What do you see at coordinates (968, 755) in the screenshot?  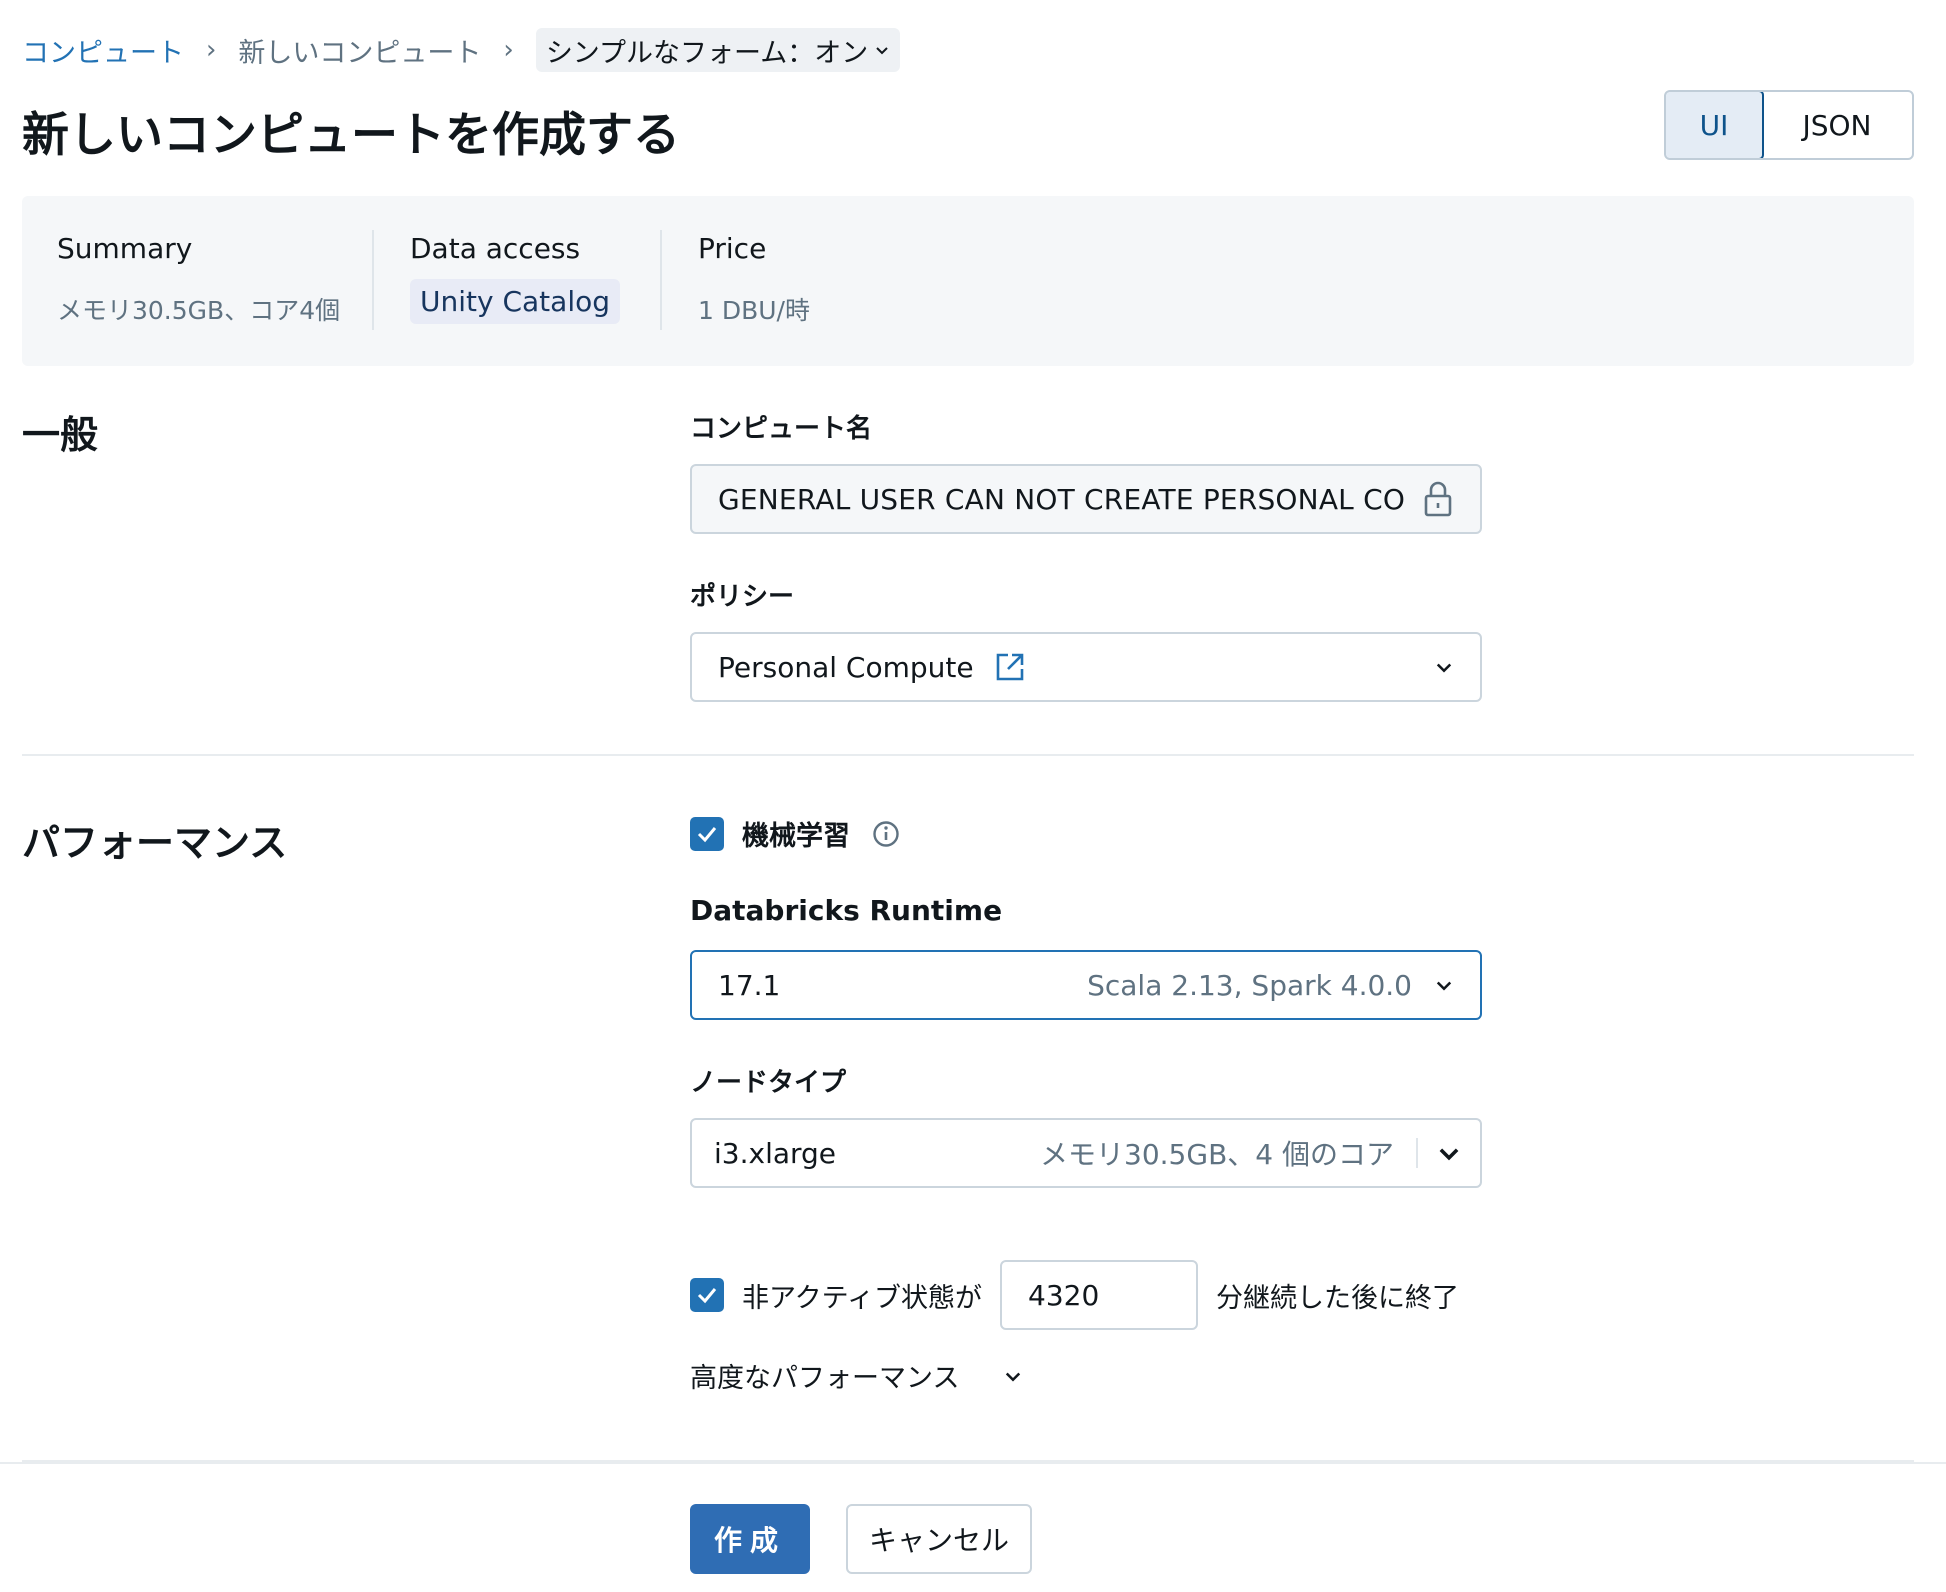 I see `section-divider` at bounding box center [968, 755].